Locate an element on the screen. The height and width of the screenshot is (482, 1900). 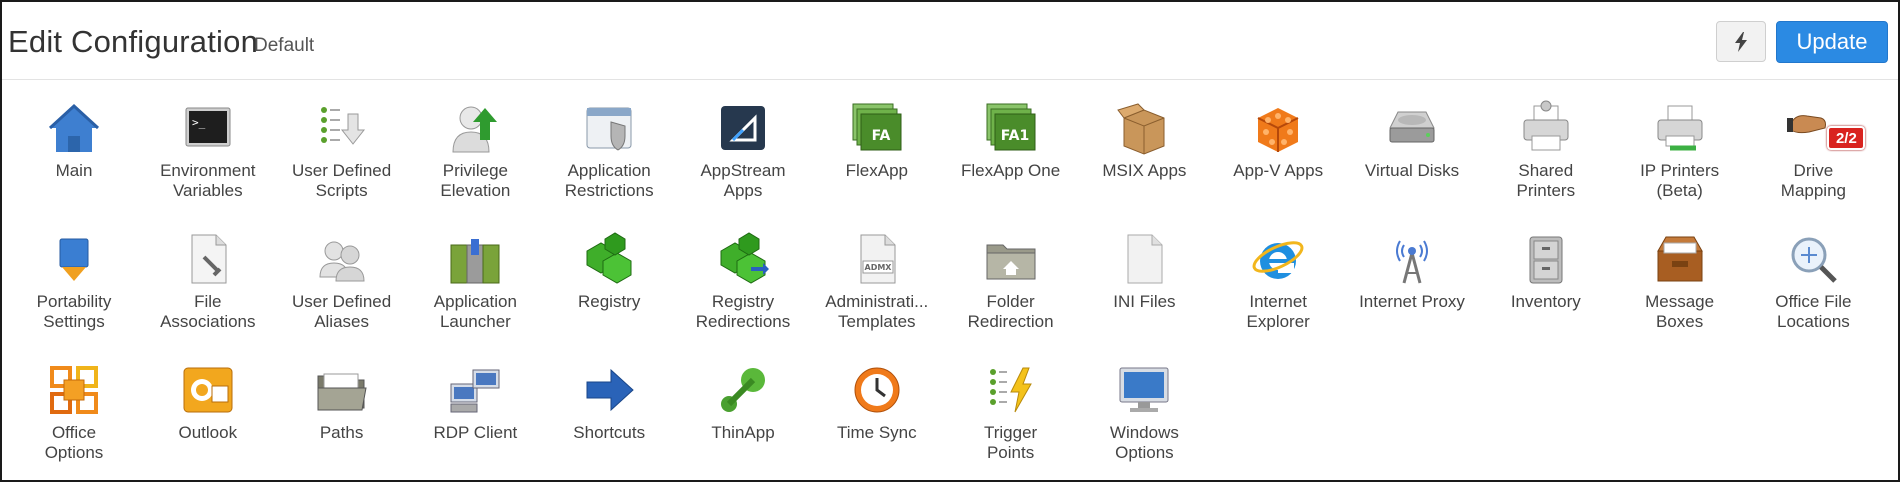
appv-cube-icon is located at coordinates (1278, 130).